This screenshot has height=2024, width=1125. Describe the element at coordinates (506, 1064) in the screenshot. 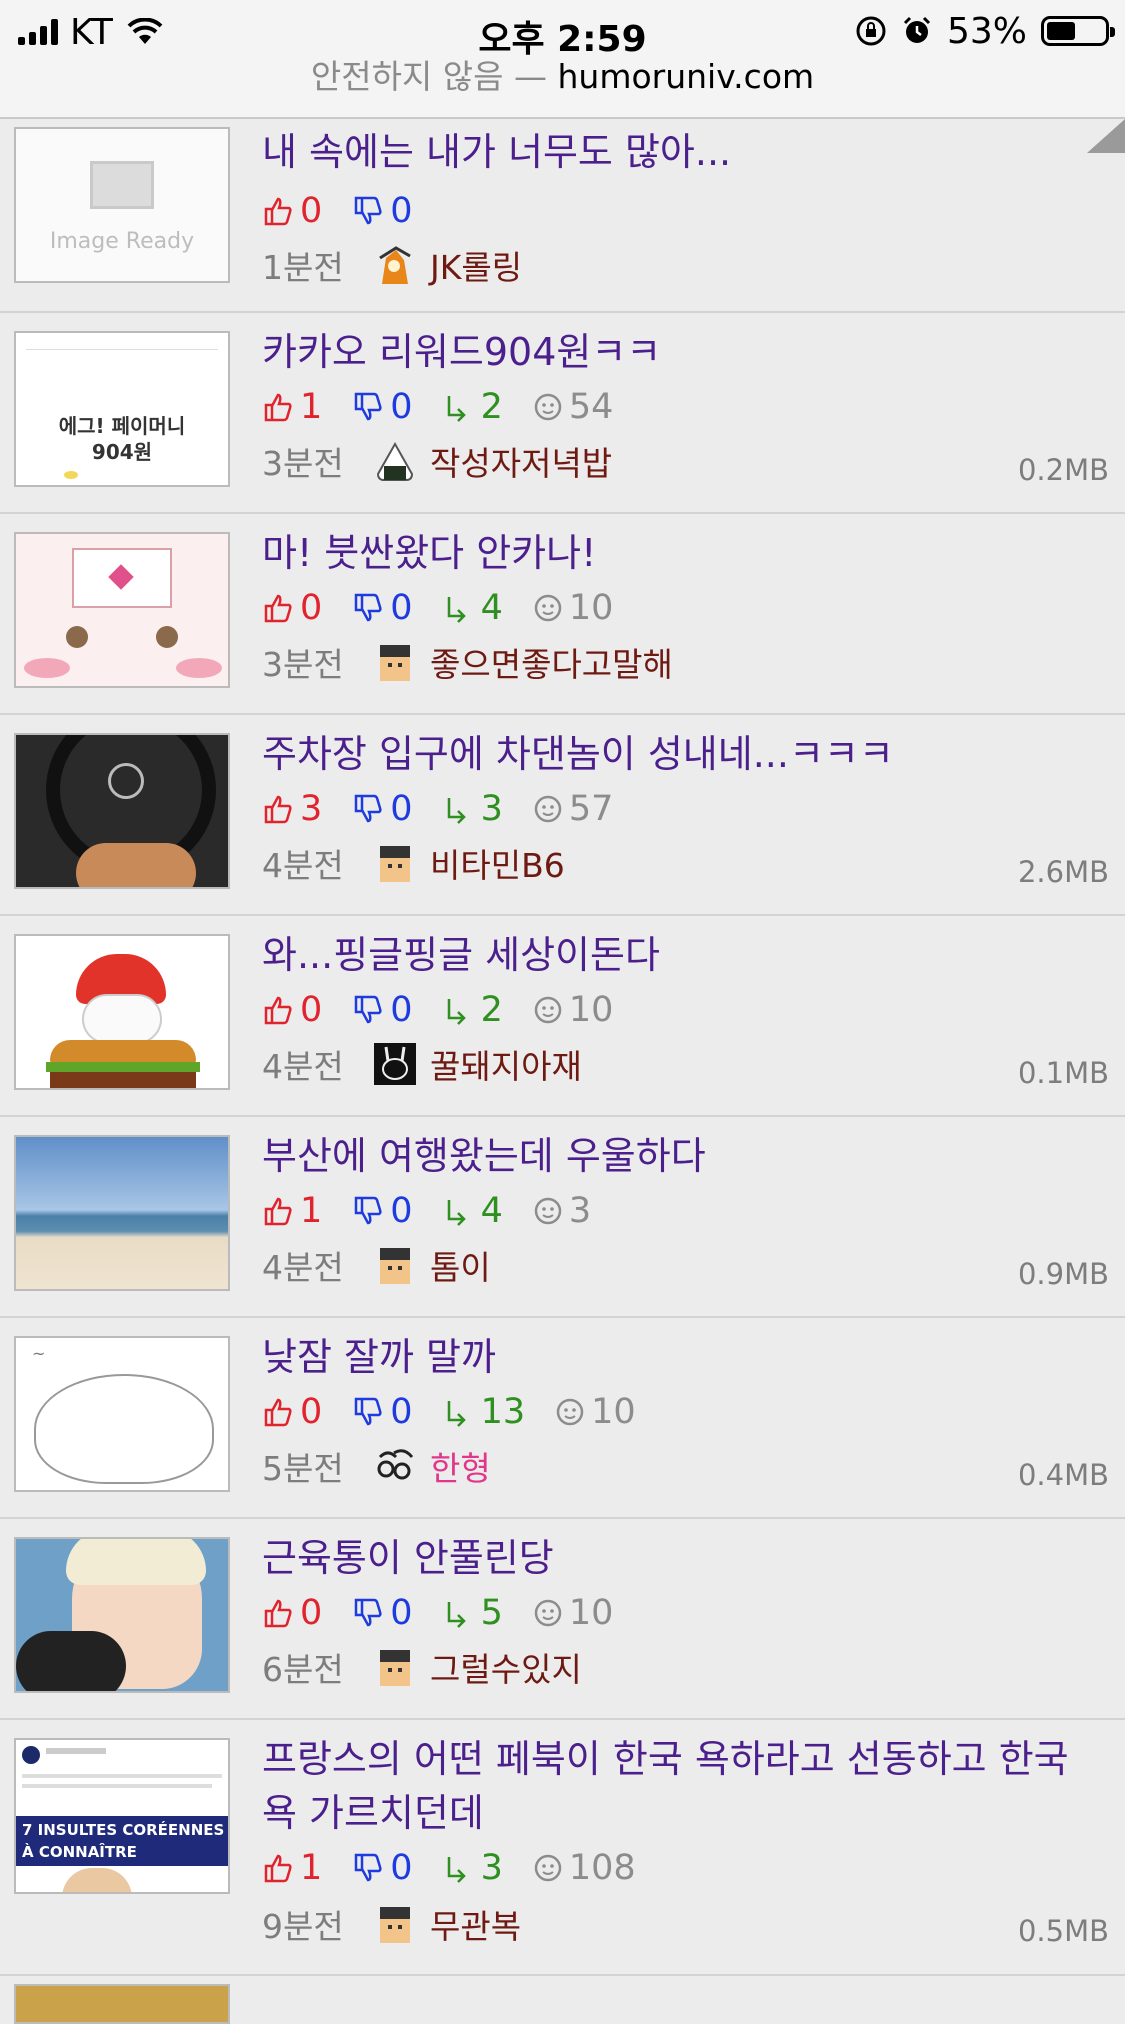

I see `post-author: 꿀돼지아재` at that location.